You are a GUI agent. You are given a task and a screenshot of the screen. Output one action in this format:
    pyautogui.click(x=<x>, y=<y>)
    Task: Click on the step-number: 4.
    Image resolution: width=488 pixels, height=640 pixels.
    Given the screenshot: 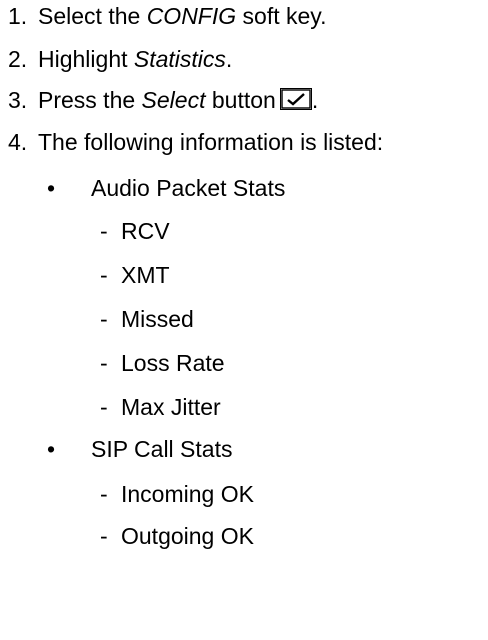 What is the action you would take?
    pyautogui.click(x=18, y=142)
    